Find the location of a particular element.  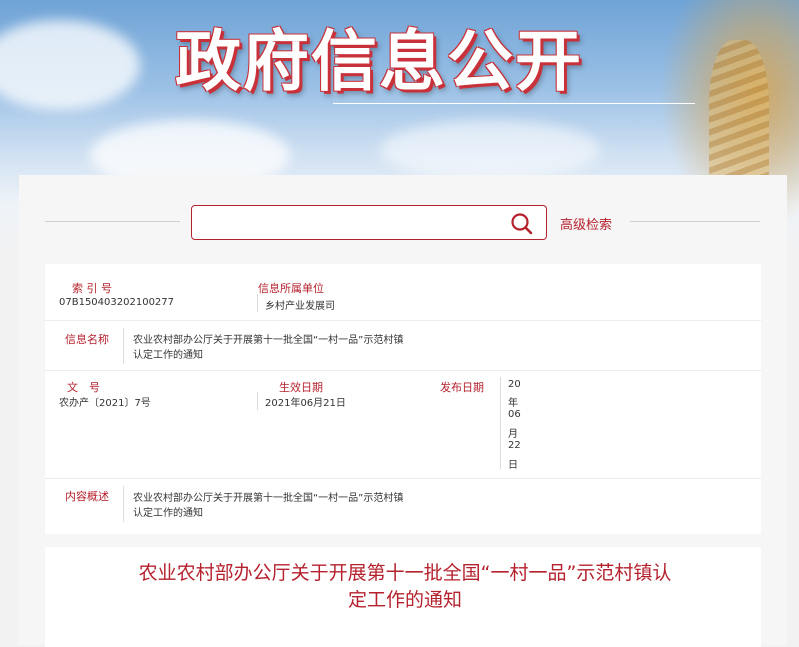

publish-date-label: 发布日期 is located at coordinates (462, 387).